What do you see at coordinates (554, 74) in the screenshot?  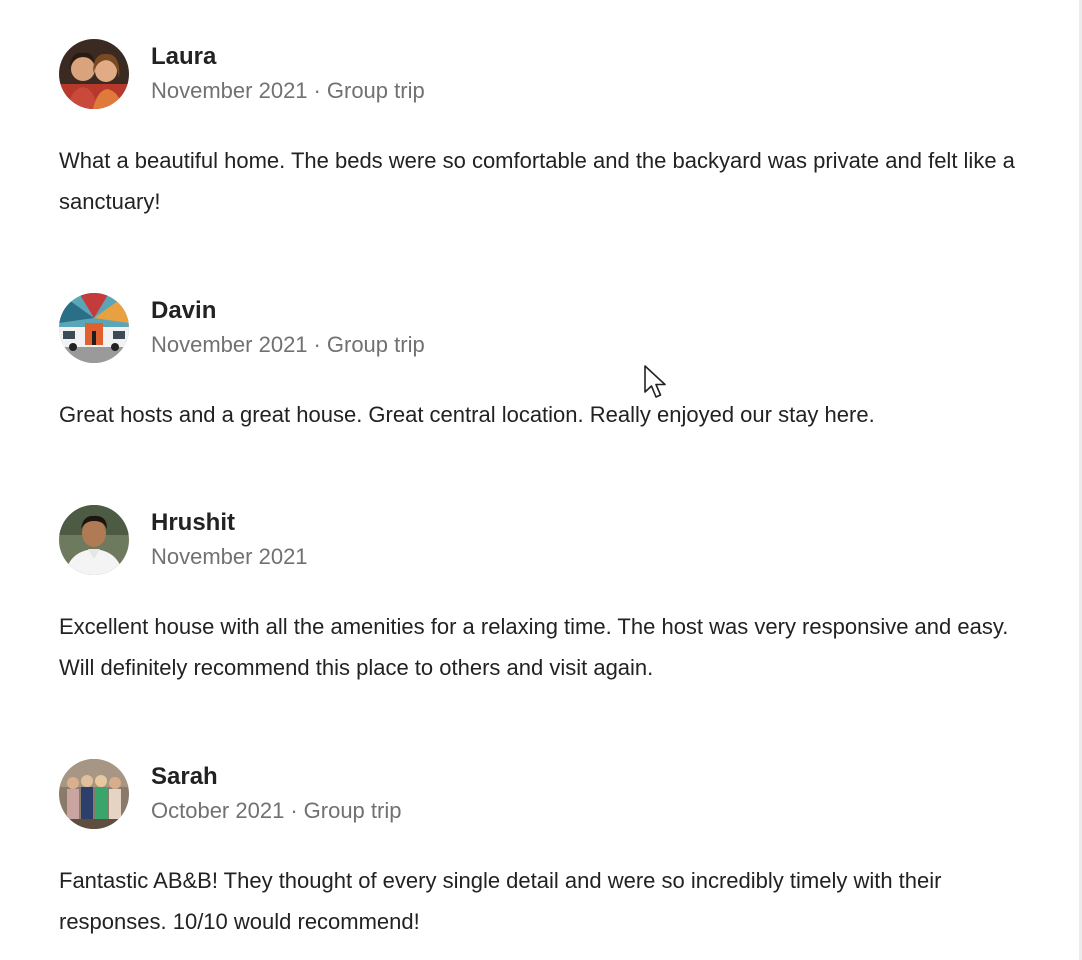 I see `review-header: Laura November 2021 · Group trip` at bounding box center [554, 74].